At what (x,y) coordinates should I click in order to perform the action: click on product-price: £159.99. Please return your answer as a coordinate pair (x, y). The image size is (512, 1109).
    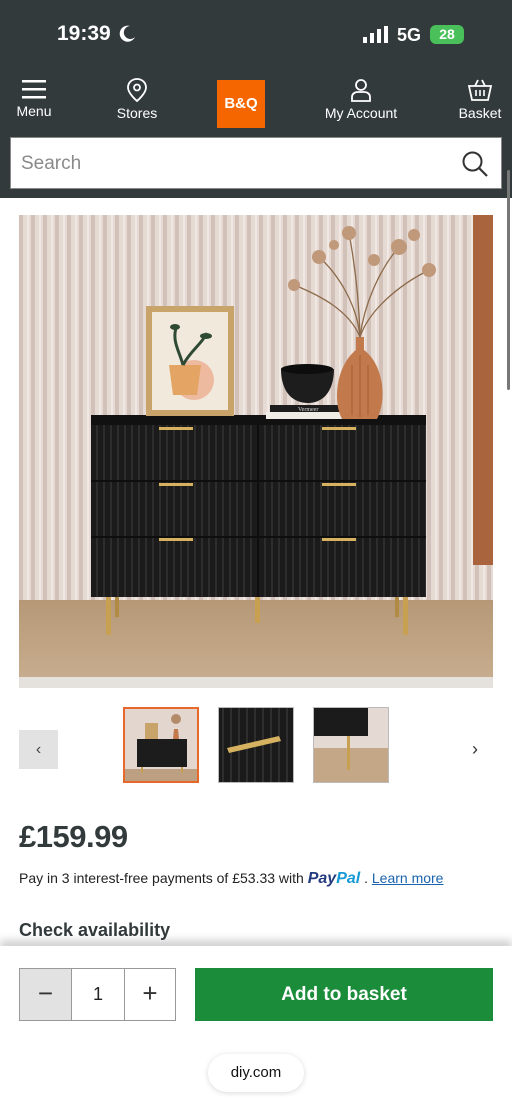
    Looking at the image, I should click on (73, 836).